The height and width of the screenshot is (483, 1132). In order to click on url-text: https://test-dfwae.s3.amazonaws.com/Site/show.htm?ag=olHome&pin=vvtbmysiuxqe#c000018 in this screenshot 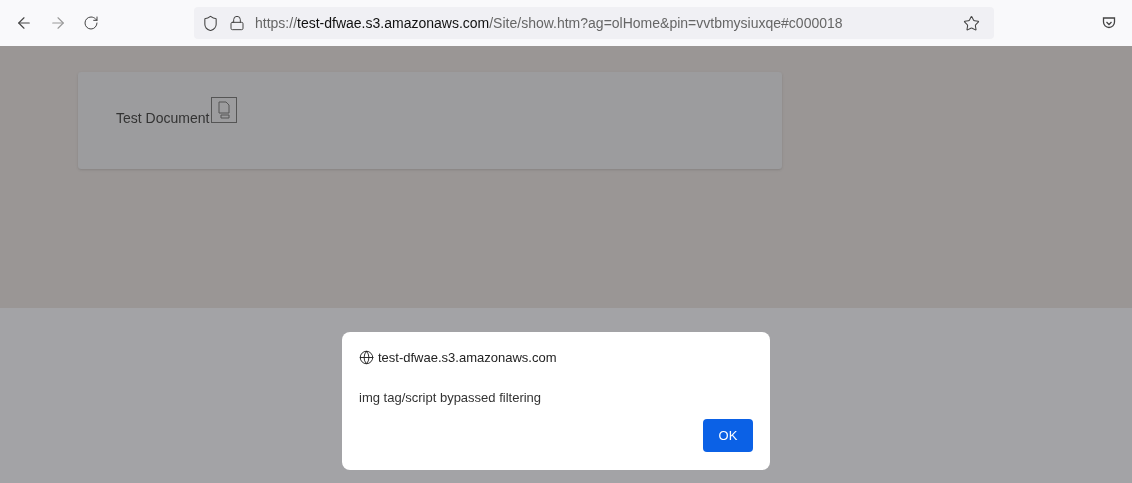, I will do `click(549, 23)`.